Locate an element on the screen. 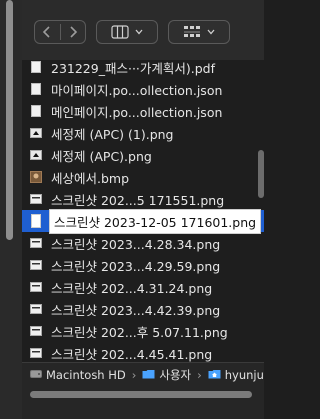 The image size is (320, 419). list-item: 세정제 (APC).png is located at coordinates (143, 155).